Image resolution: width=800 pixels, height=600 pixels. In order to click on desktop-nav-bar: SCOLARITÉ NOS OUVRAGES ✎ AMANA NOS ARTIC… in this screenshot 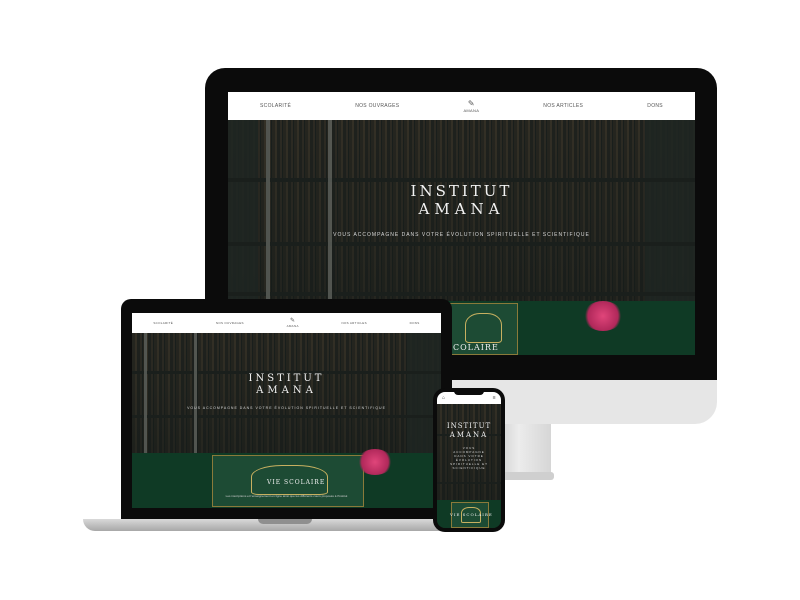, I will do `click(461, 106)`.